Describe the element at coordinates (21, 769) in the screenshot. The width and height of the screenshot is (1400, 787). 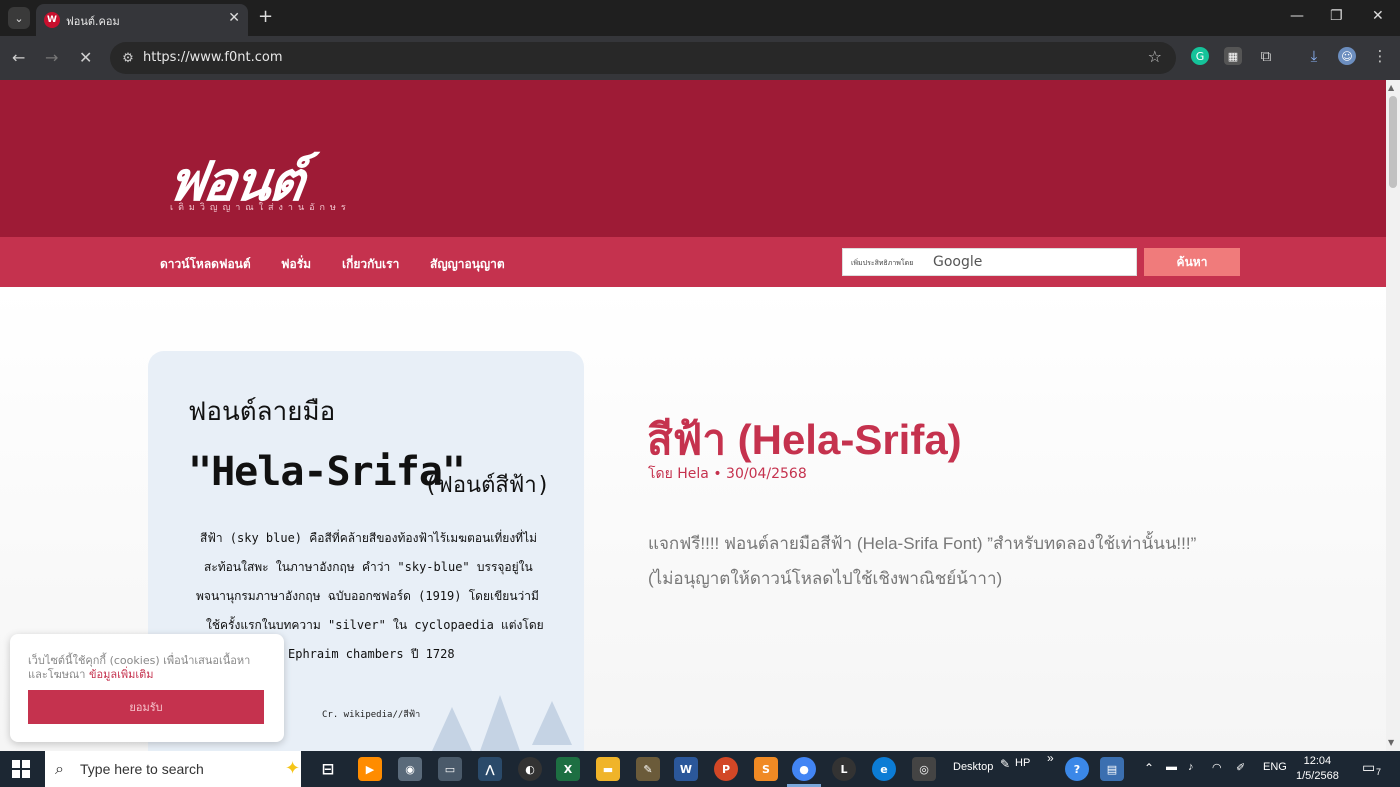
I see `windows-start-icon` at that location.